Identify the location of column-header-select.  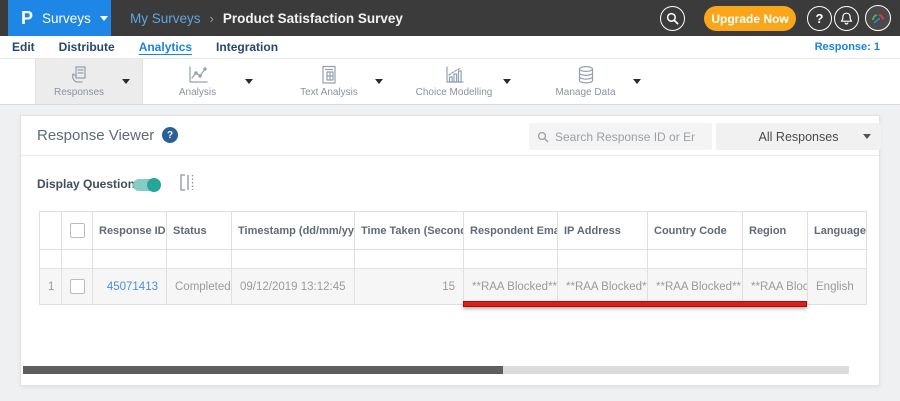
(77, 230).